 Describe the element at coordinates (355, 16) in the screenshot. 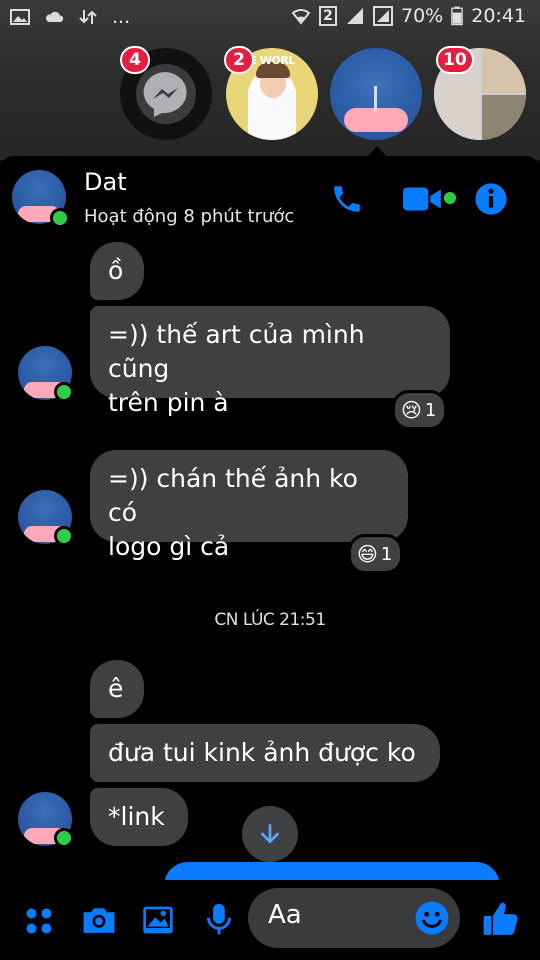

I see `signal-icon` at that location.